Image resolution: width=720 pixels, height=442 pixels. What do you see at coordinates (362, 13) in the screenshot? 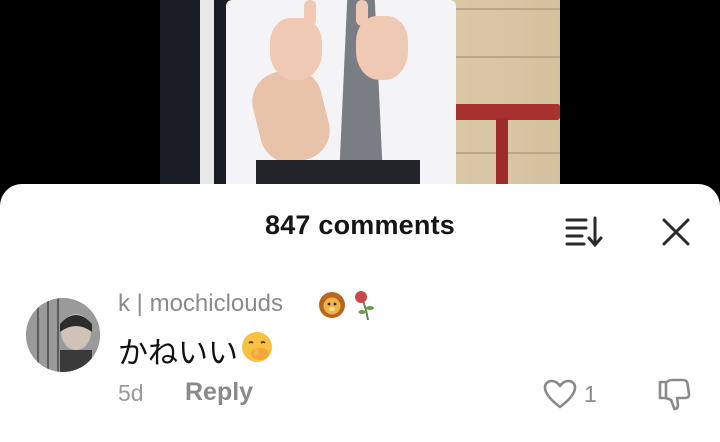
I see `person-finger-right` at bounding box center [362, 13].